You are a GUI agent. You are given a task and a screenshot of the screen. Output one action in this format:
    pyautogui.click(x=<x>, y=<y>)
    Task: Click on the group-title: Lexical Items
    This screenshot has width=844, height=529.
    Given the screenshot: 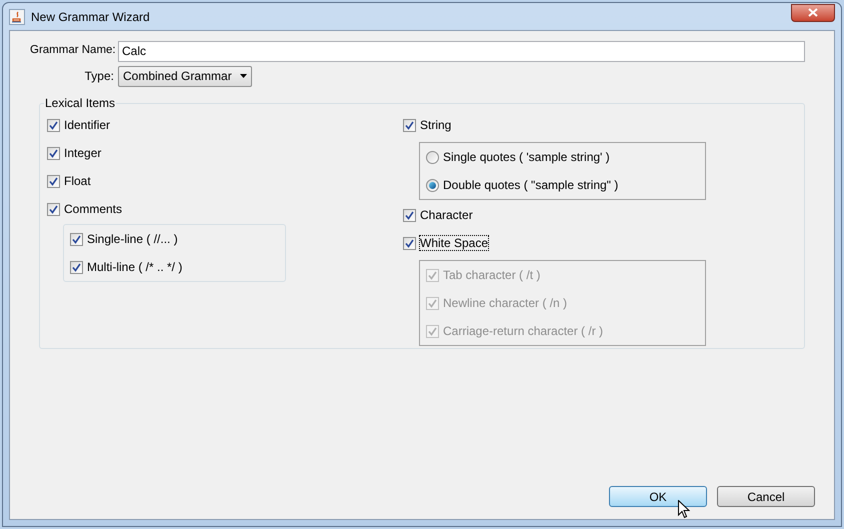 What is the action you would take?
    pyautogui.click(x=80, y=103)
    